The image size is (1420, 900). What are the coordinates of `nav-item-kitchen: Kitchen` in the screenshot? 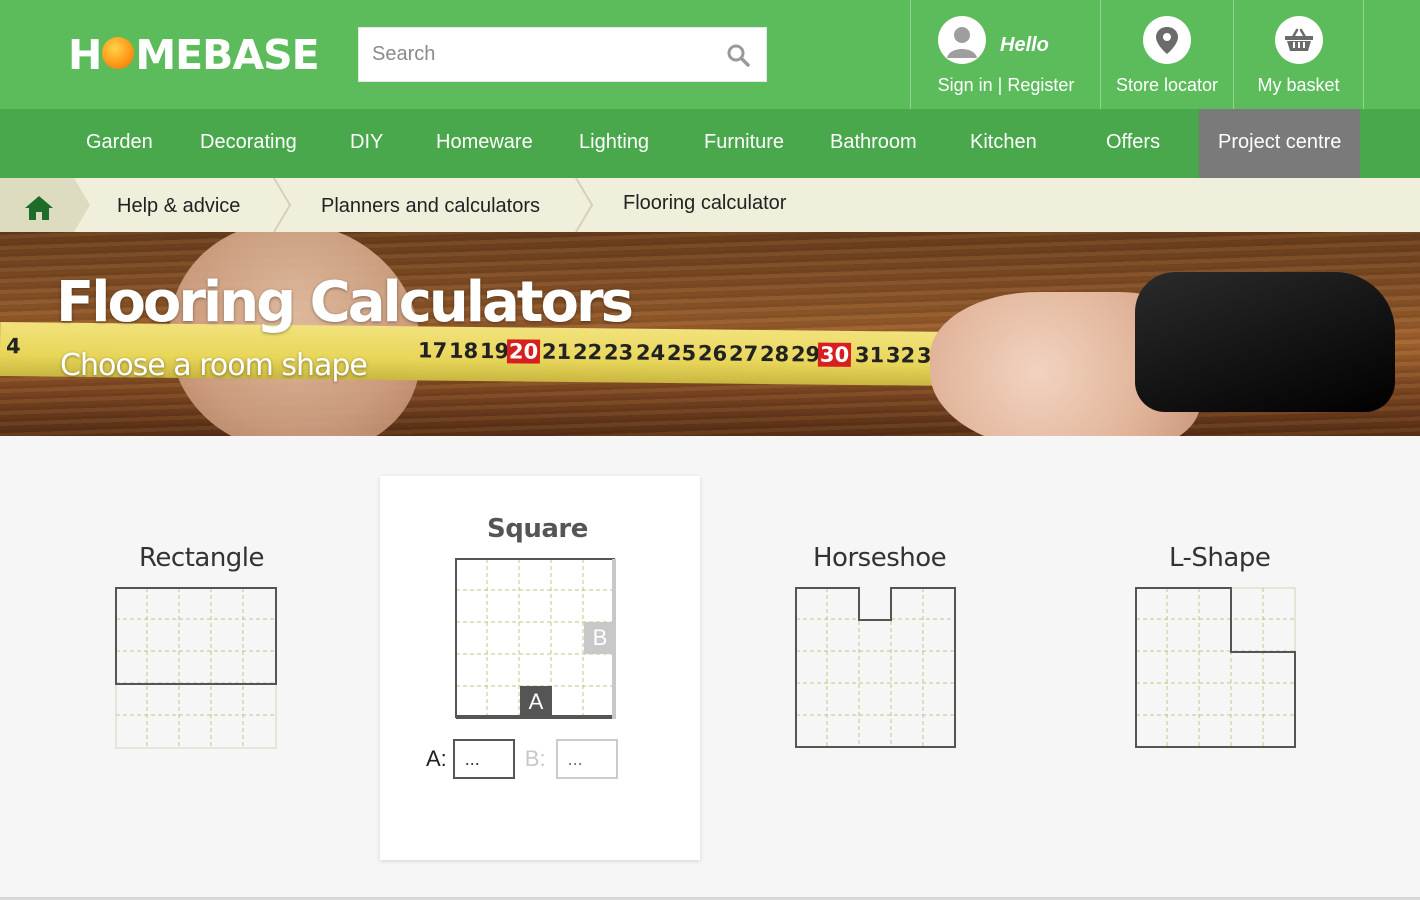 It's located at (1003, 143).